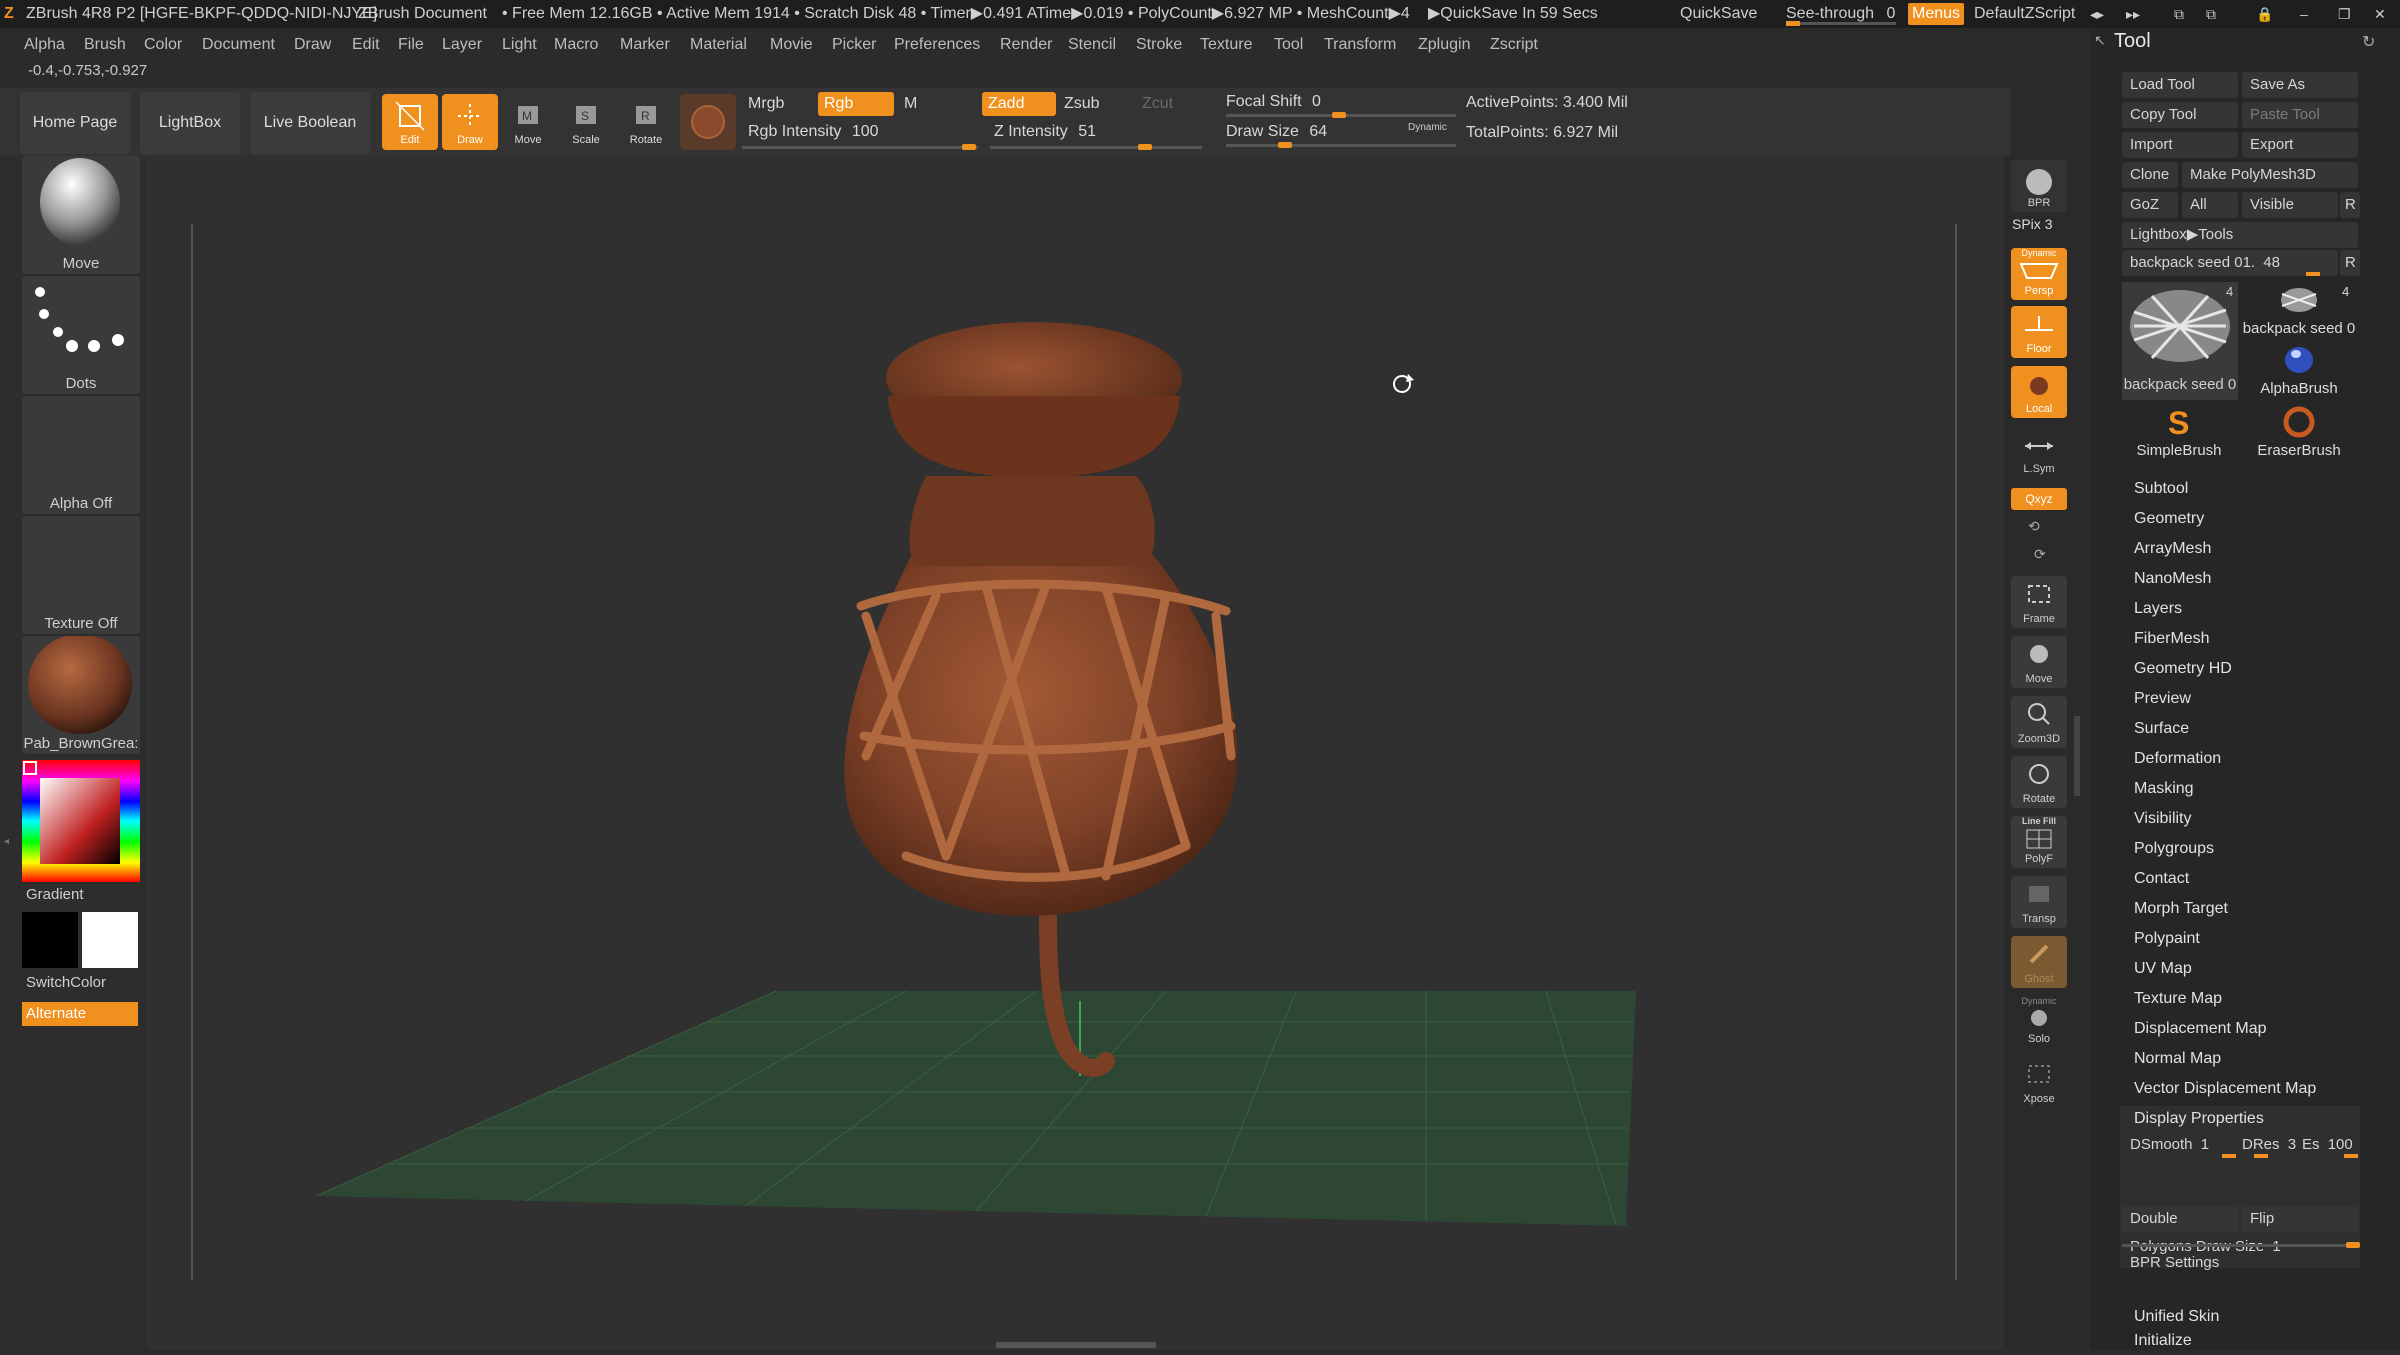 The image size is (2400, 1355). Describe the element at coordinates (2039, 274) in the screenshot. I see `persp-button: Dynamic Persp` at that location.